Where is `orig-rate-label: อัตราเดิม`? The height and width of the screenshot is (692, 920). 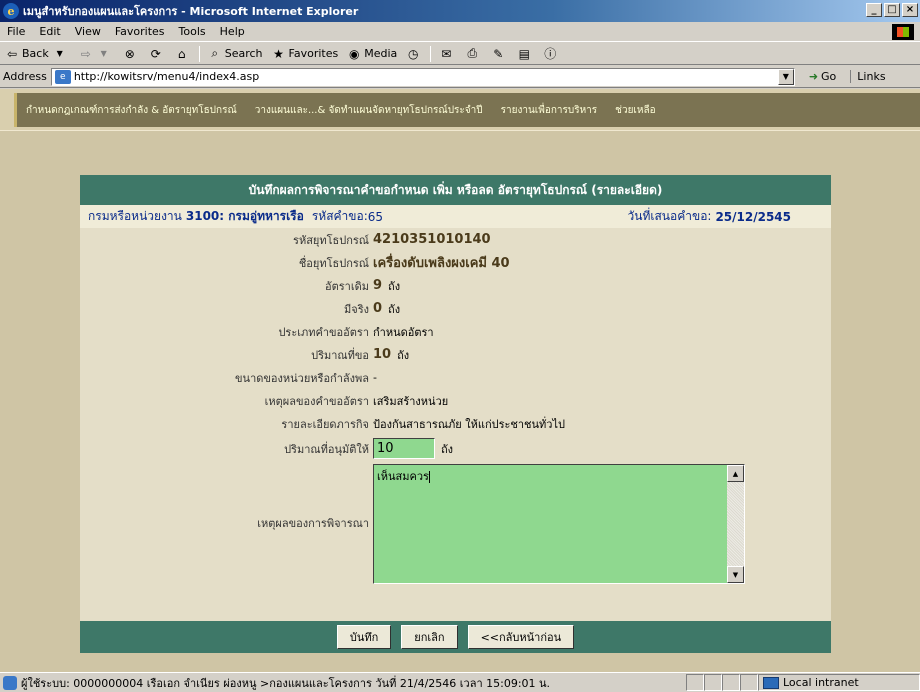 orig-rate-label: อัตราเดิม is located at coordinates (347, 286).